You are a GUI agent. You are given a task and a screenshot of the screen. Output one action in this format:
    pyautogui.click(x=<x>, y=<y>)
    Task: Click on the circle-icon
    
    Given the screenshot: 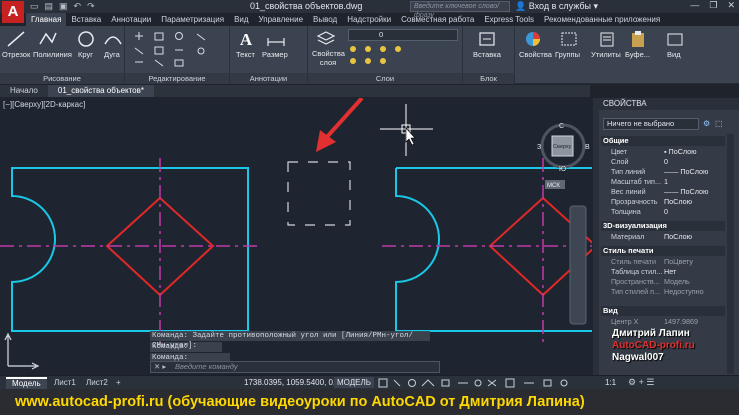 What is the action you would take?
    pyautogui.click(x=86, y=39)
    